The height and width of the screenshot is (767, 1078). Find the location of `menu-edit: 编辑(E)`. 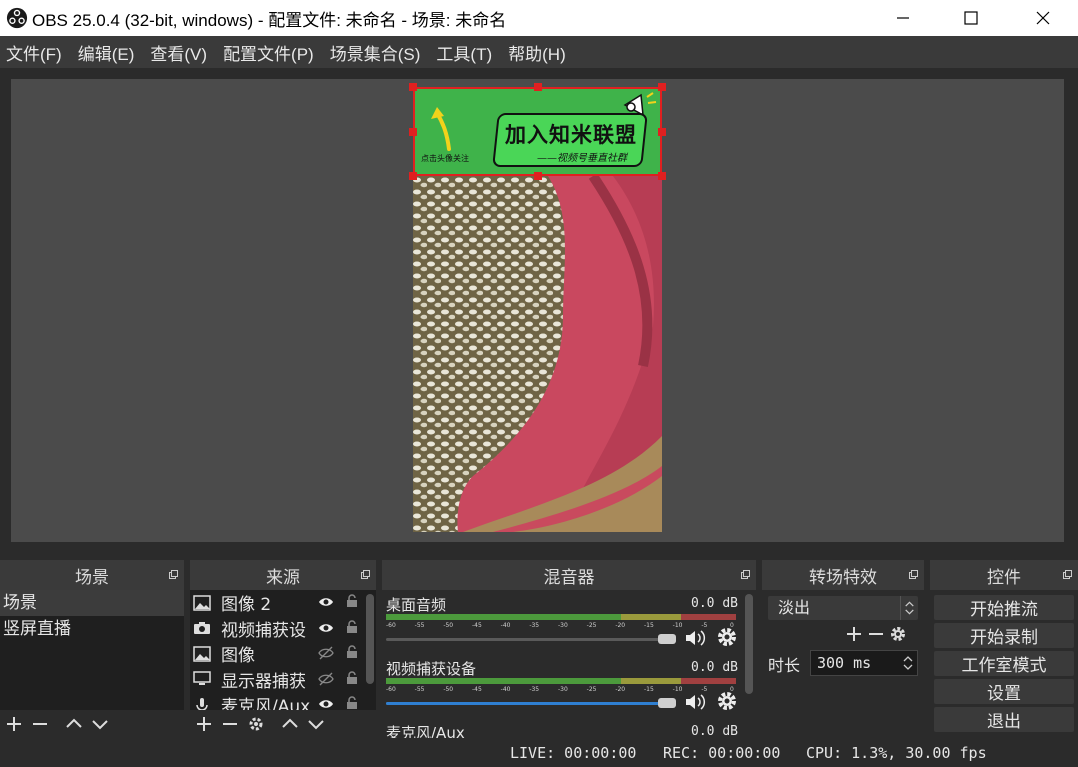

menu-edit: 编辑(E) is located at coordinates (106, 52).